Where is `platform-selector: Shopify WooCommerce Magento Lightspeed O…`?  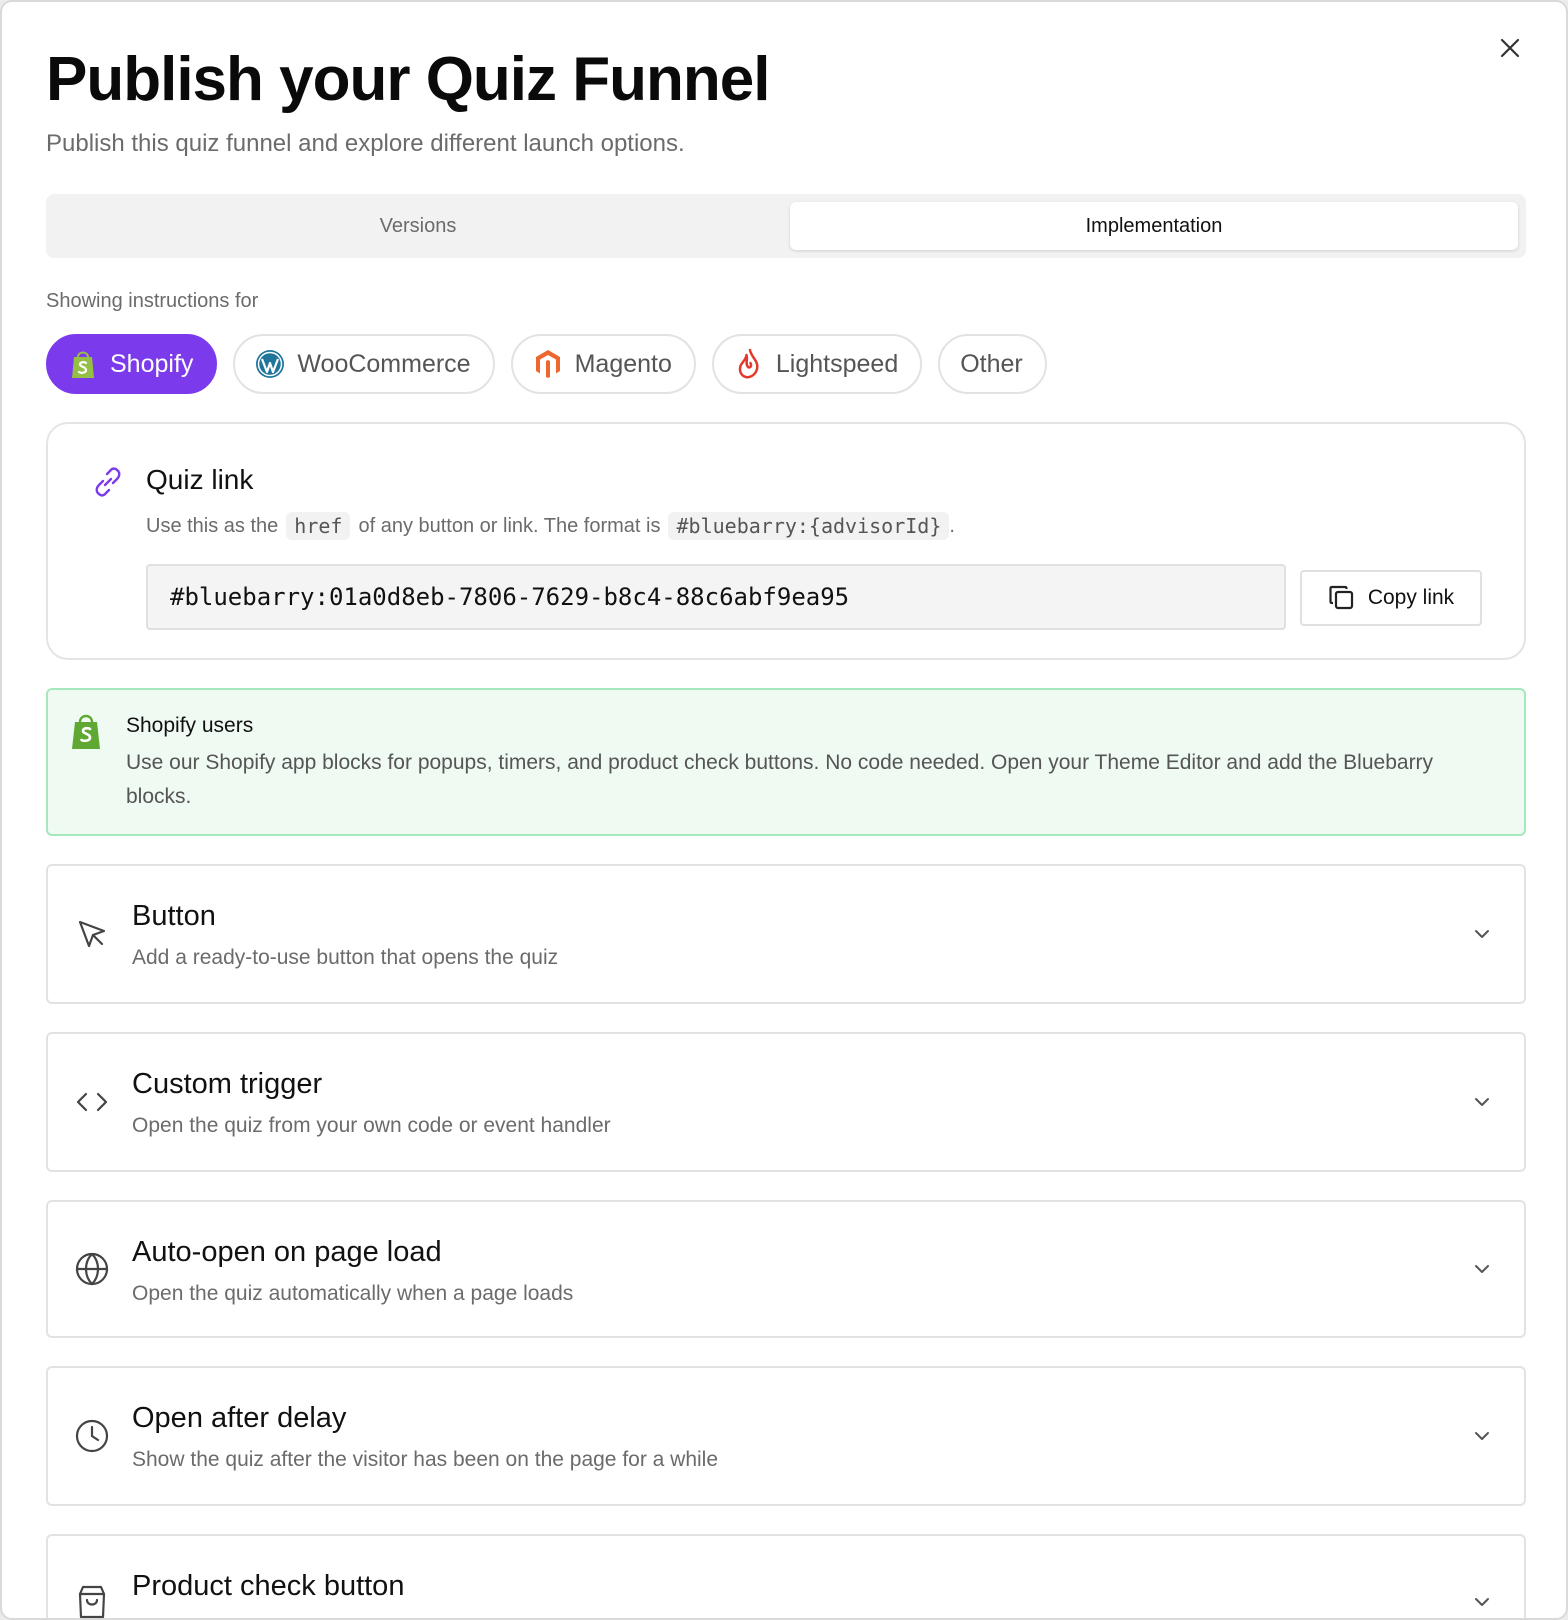
platform-selector: Shopify WooCommerce Magento Lightspeed O… is located at coordinates (546, 364).